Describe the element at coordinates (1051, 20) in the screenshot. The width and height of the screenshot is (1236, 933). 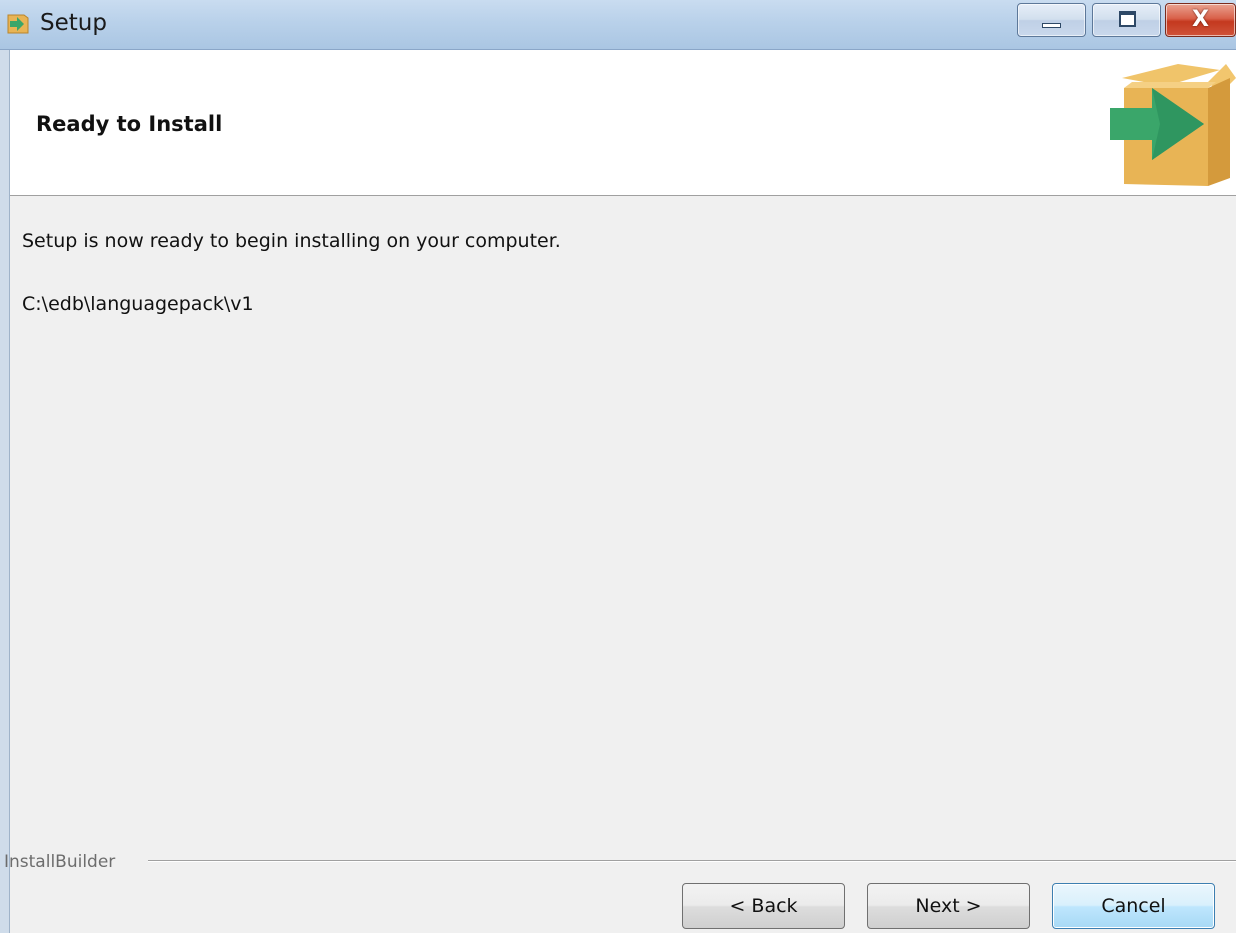
I see `minimize-button` at that location.